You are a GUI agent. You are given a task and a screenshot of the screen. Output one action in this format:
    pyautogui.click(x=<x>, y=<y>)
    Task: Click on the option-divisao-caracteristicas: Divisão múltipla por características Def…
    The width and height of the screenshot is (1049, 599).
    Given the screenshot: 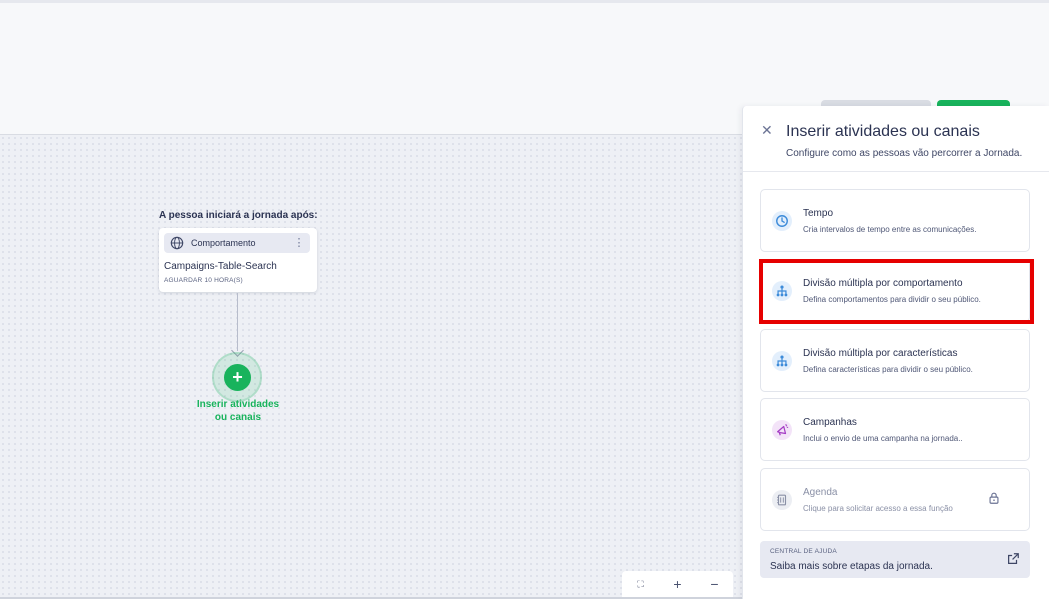 What is the action you would take?
    pyautogui.click(x=895, y=360)
    